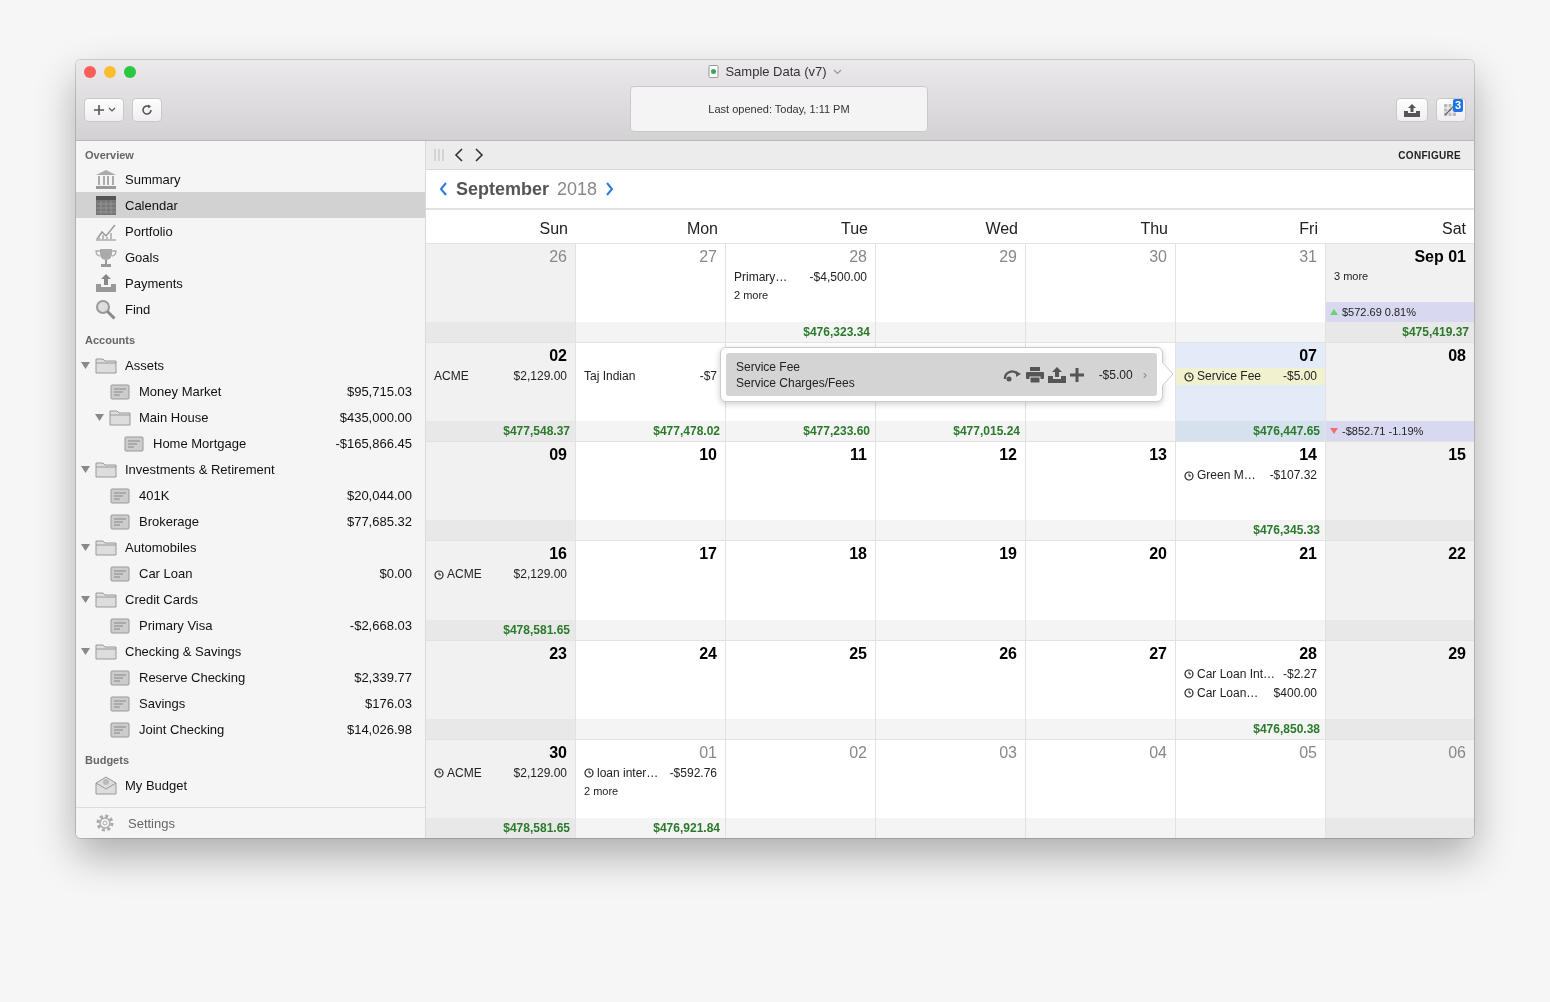 The width and height of the screenshot is (1550, 1002). What do you see at coordinates (501, 392) in the screenshot?
I see `day-cell: 02 ACME $2,129.00 $477,548.37` at bounding box center [501, 392].